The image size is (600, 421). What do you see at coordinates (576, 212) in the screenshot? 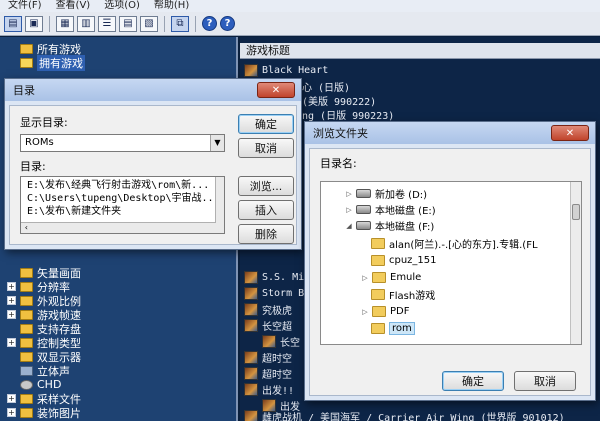
I see `scrollbar-thumb` at bounding box center [576, 212].